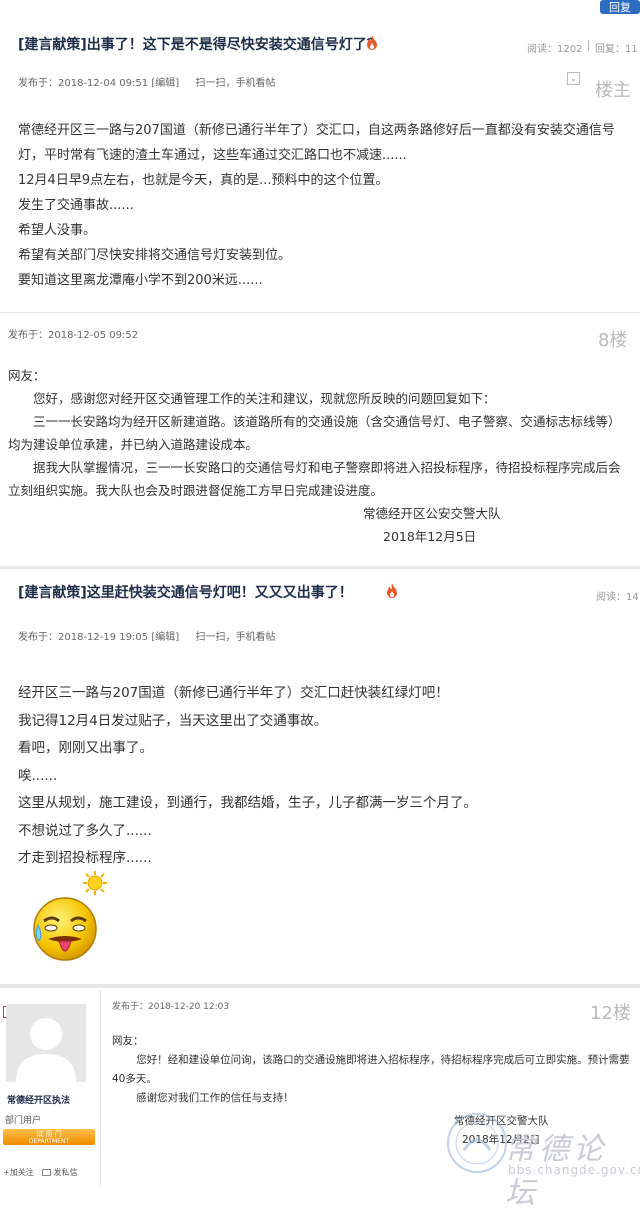  What do you see at coordinates (574, 1170) in the screenshot?
I see `watermark-url: bbs.changde.gov.cn` at bounding box center [574, 1170].